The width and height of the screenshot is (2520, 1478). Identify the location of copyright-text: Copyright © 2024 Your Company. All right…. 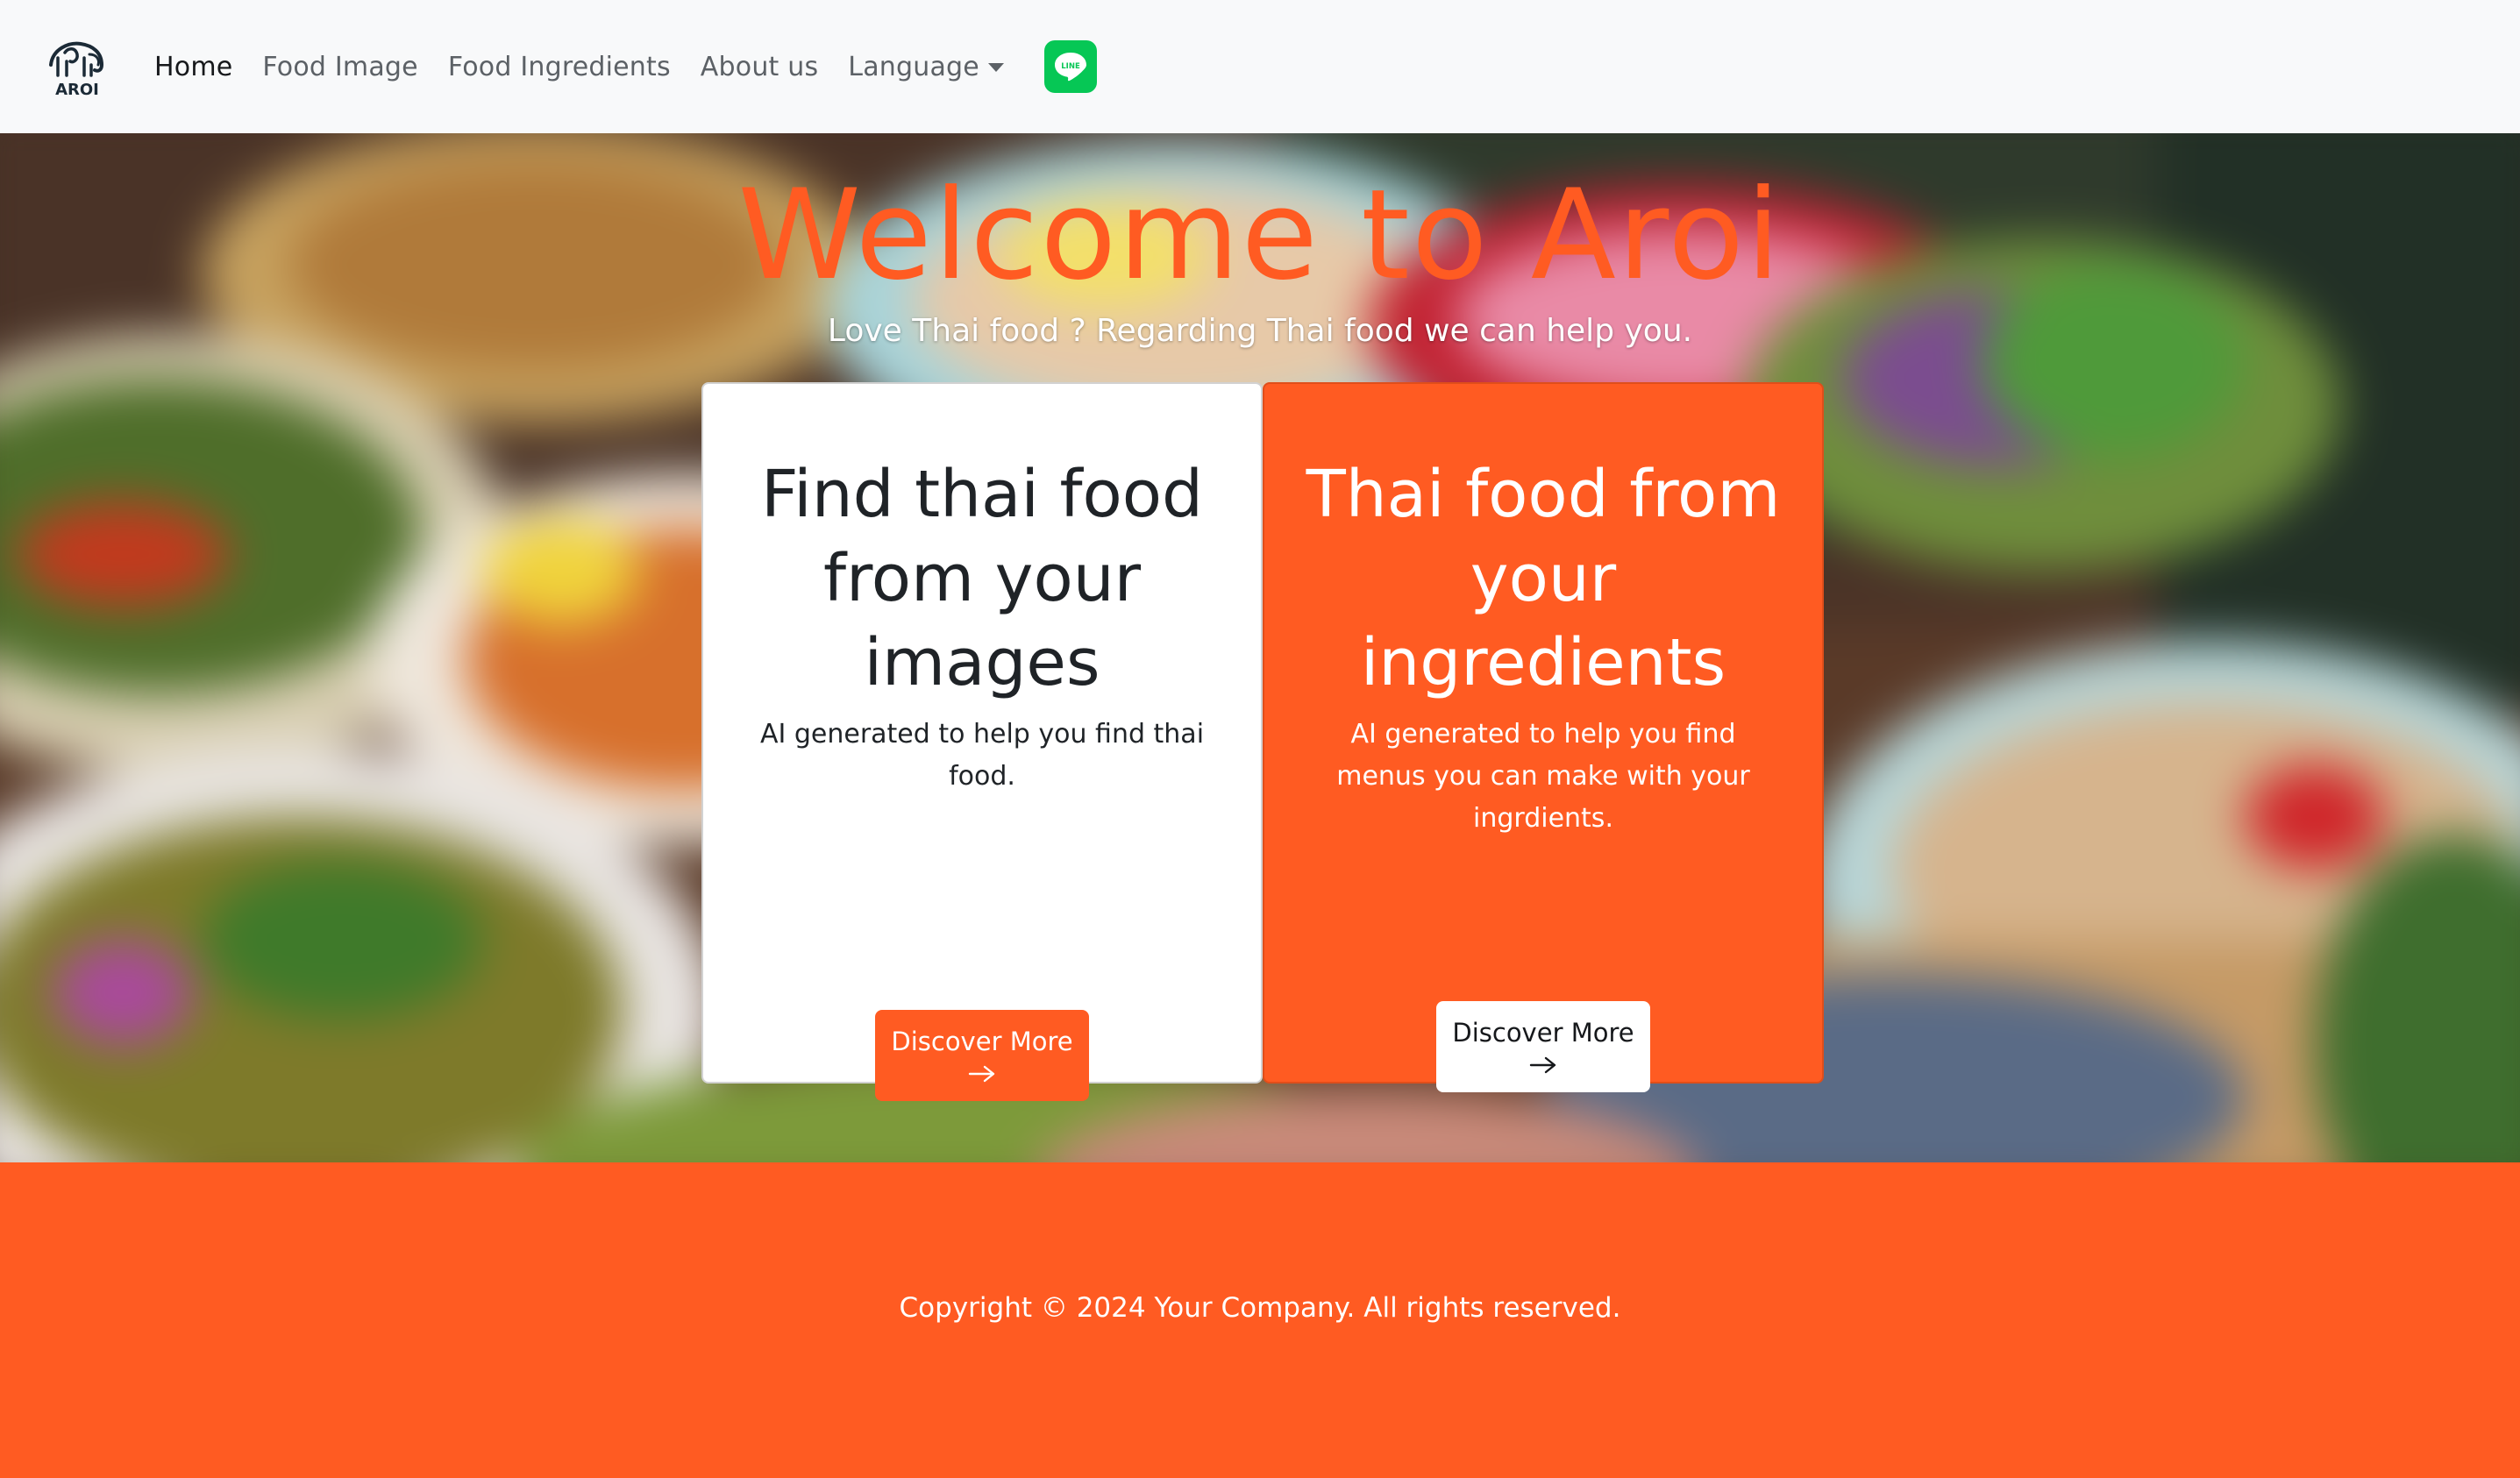
(1260, 1308).